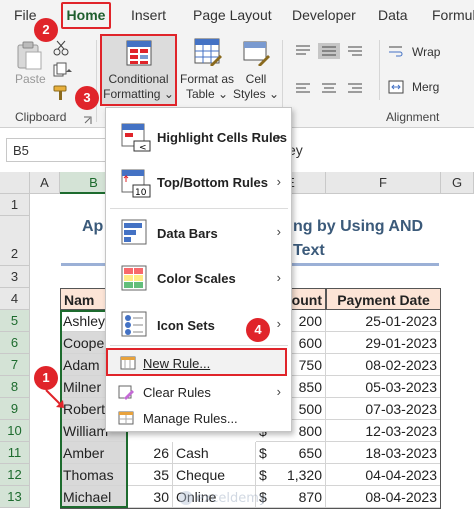 Image resolution: width=474 pixels, height=528 pixels. What do you see at coordinates (383, 183) in the screenshot?
I see `column-header-f: F` at bounding box center [383, 183].